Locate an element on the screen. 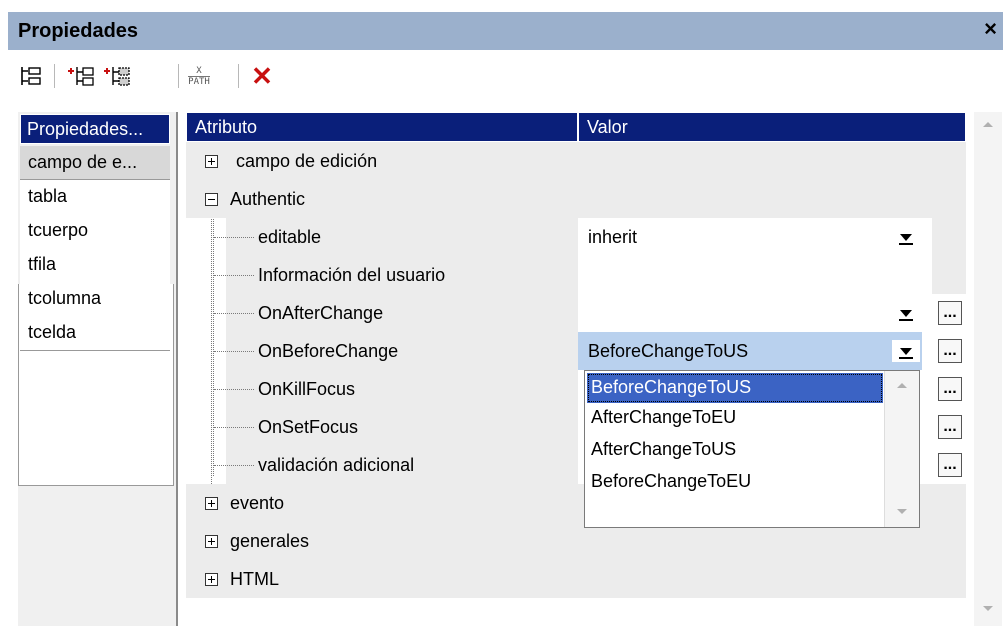 The height and width of the screenshot is (626, 1003). element-list-item: tcuerpo is located at coordinates (95, 231).